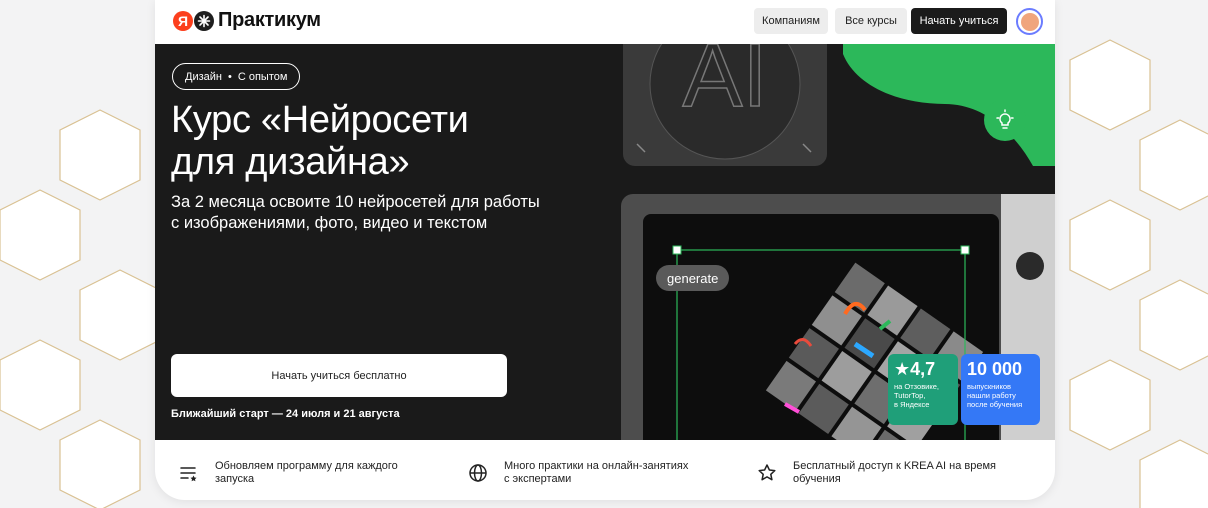  I want to click on graduates-caption-line-3: после обучения, so click(995, 404).